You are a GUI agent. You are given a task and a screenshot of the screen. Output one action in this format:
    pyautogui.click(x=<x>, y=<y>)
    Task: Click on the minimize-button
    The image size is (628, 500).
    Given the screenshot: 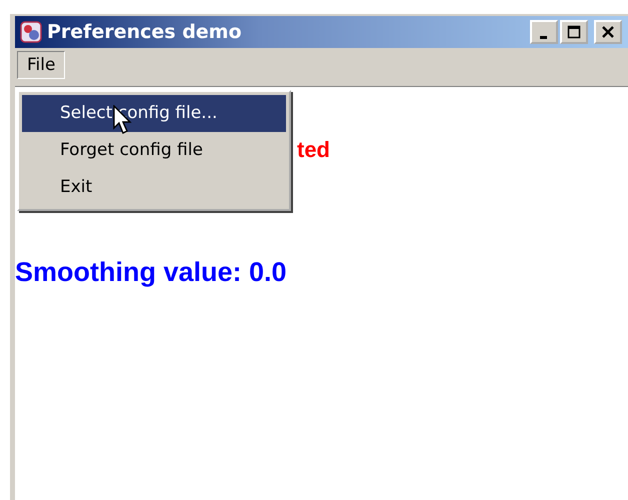 What is the action you would take?
    pyautogui.click(x=544, y=32)
    